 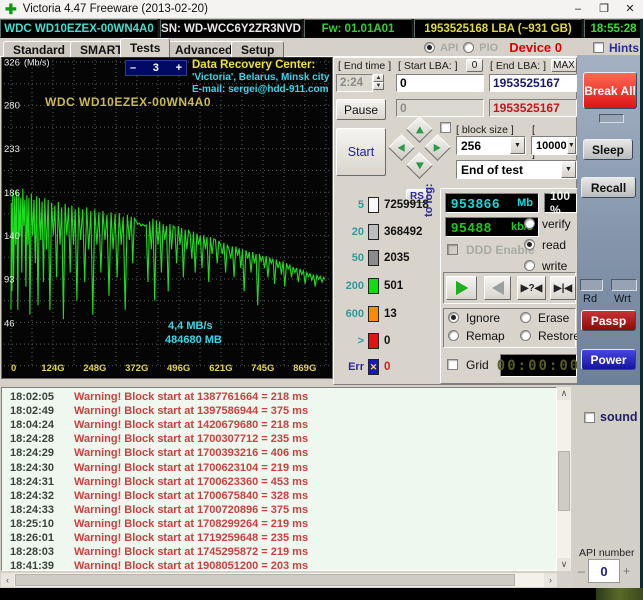 I want to click on close-button: ✕, so click(x=630, y=9).